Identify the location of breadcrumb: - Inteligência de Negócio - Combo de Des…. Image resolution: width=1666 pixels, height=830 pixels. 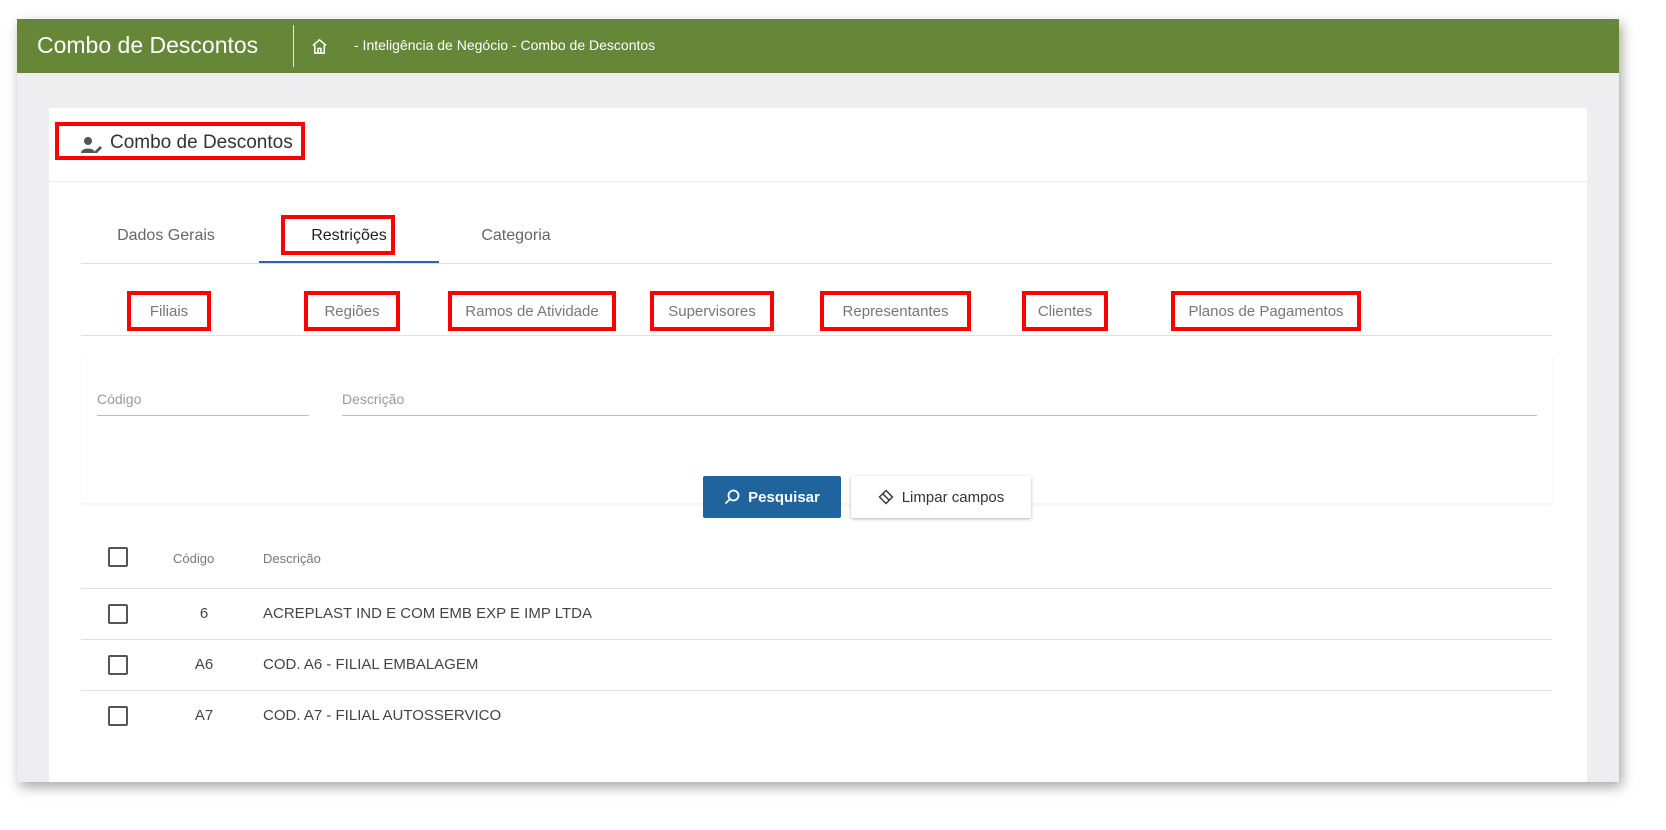
(505, 45).